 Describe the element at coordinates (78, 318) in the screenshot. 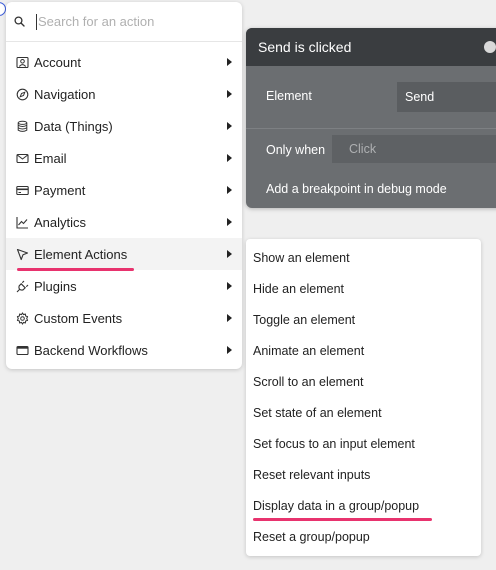

I see `menu-item-label: Custom Events` at that location.